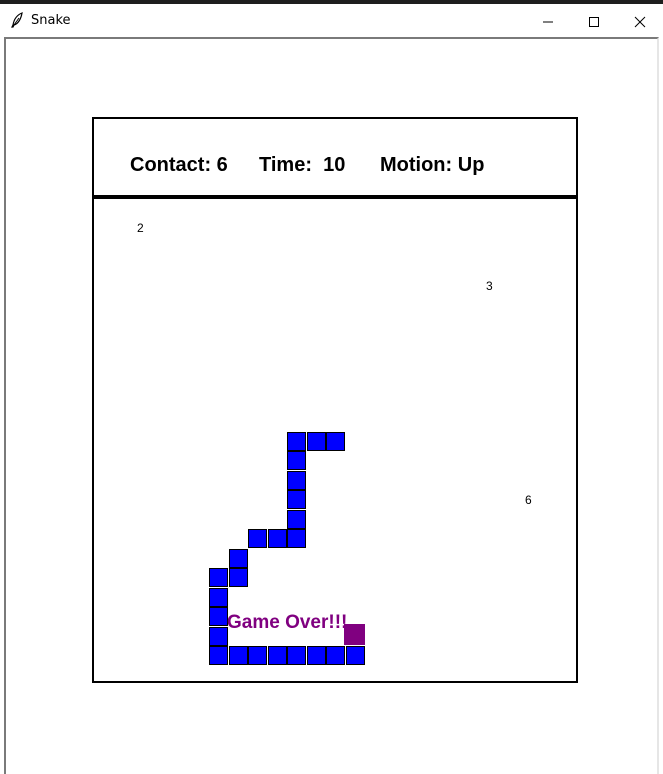 This screenshot has width=663, height=774. Describe the element at coordinates (179, 165) in the screenshot. I see `contact-counter: Contact: 6` at that location.